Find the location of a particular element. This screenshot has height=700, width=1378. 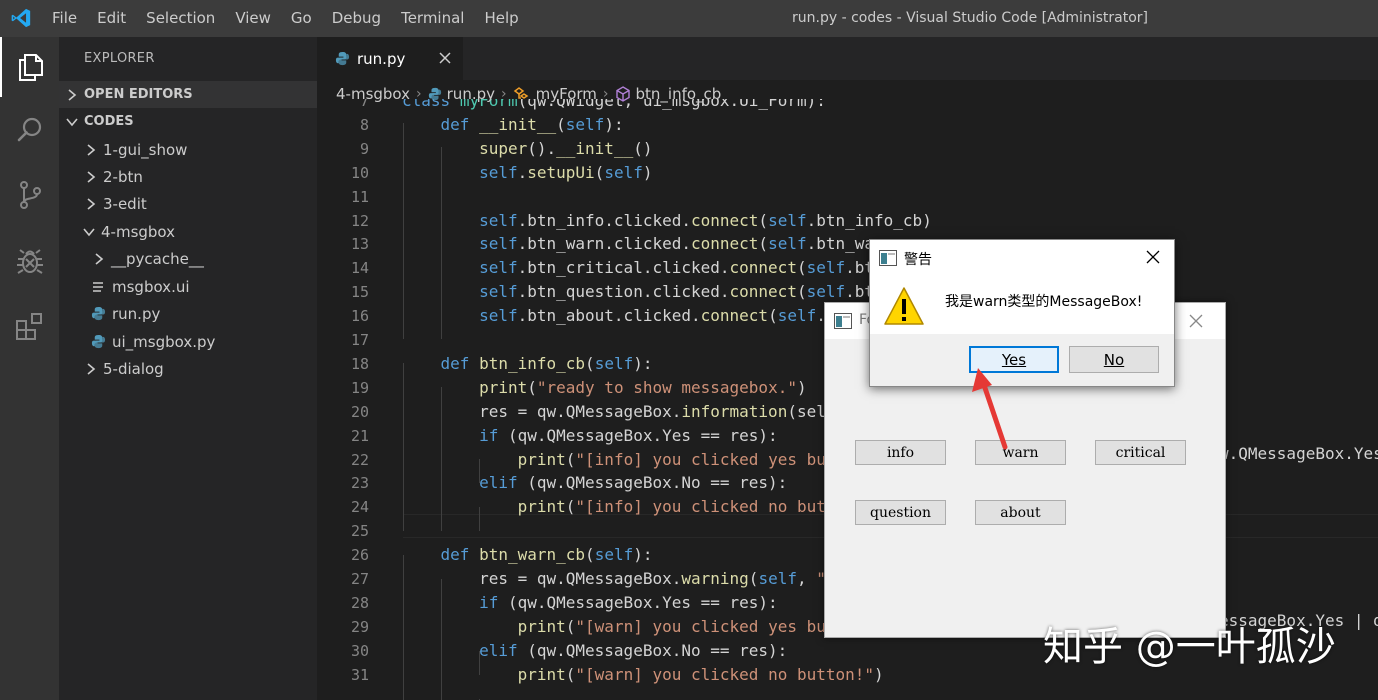

code-line: 11 is located at coordinates (847, 197).